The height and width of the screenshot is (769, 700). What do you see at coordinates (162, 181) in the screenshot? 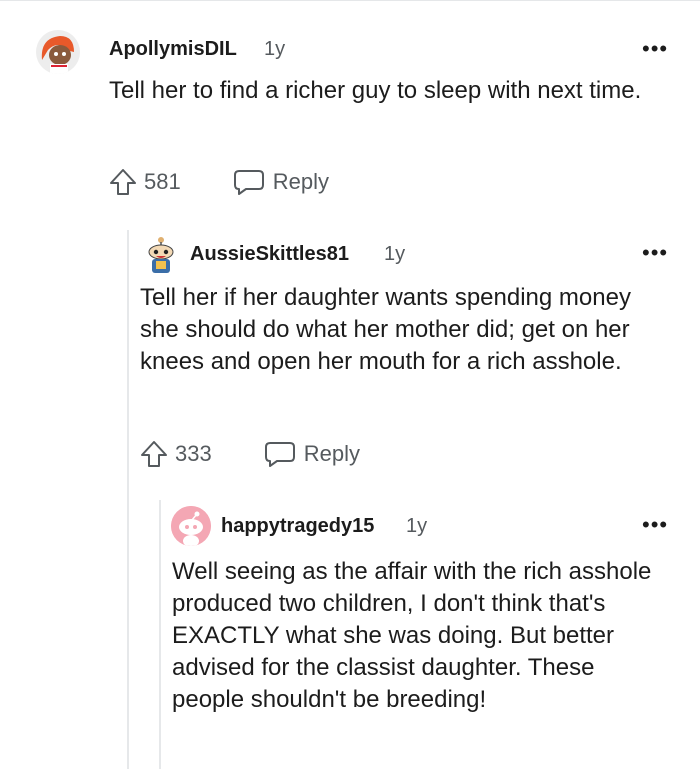
I see `vote-count: 581` at bounding box center [162, 181].